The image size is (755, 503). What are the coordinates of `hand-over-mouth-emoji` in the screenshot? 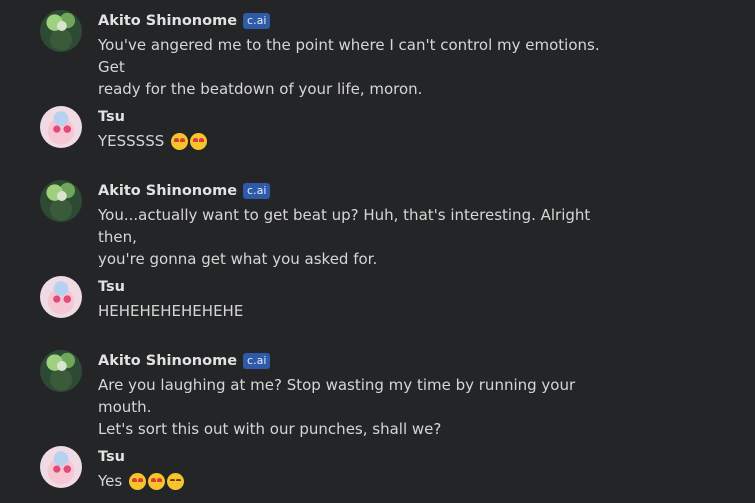 It's located at (176, 481).